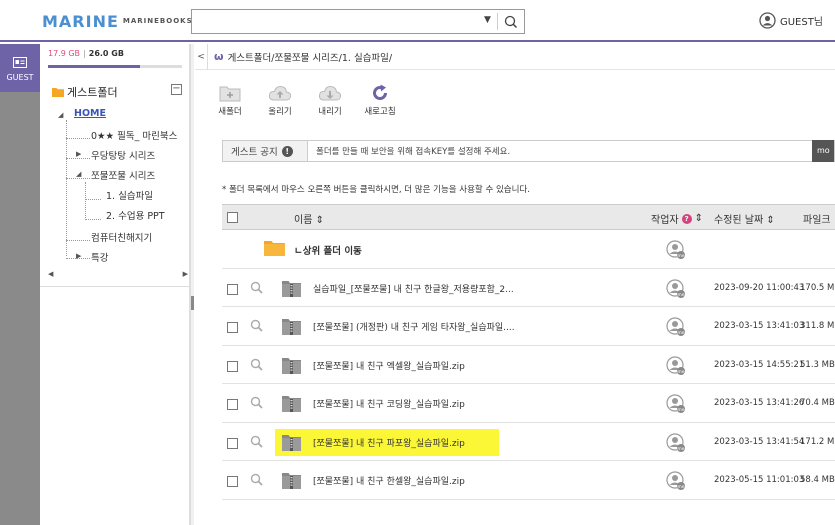 This screenshot has width=835, height=525. I want to click on tree-root-label: 게스트폴더, so click(92, 92).